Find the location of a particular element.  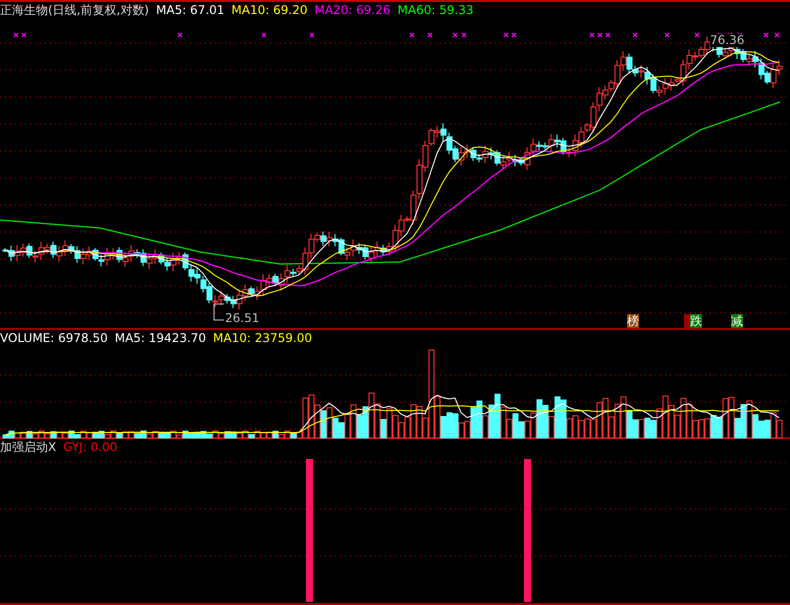

moving-average-label: MA5: 67.01 is located at coordinates (190, 10).